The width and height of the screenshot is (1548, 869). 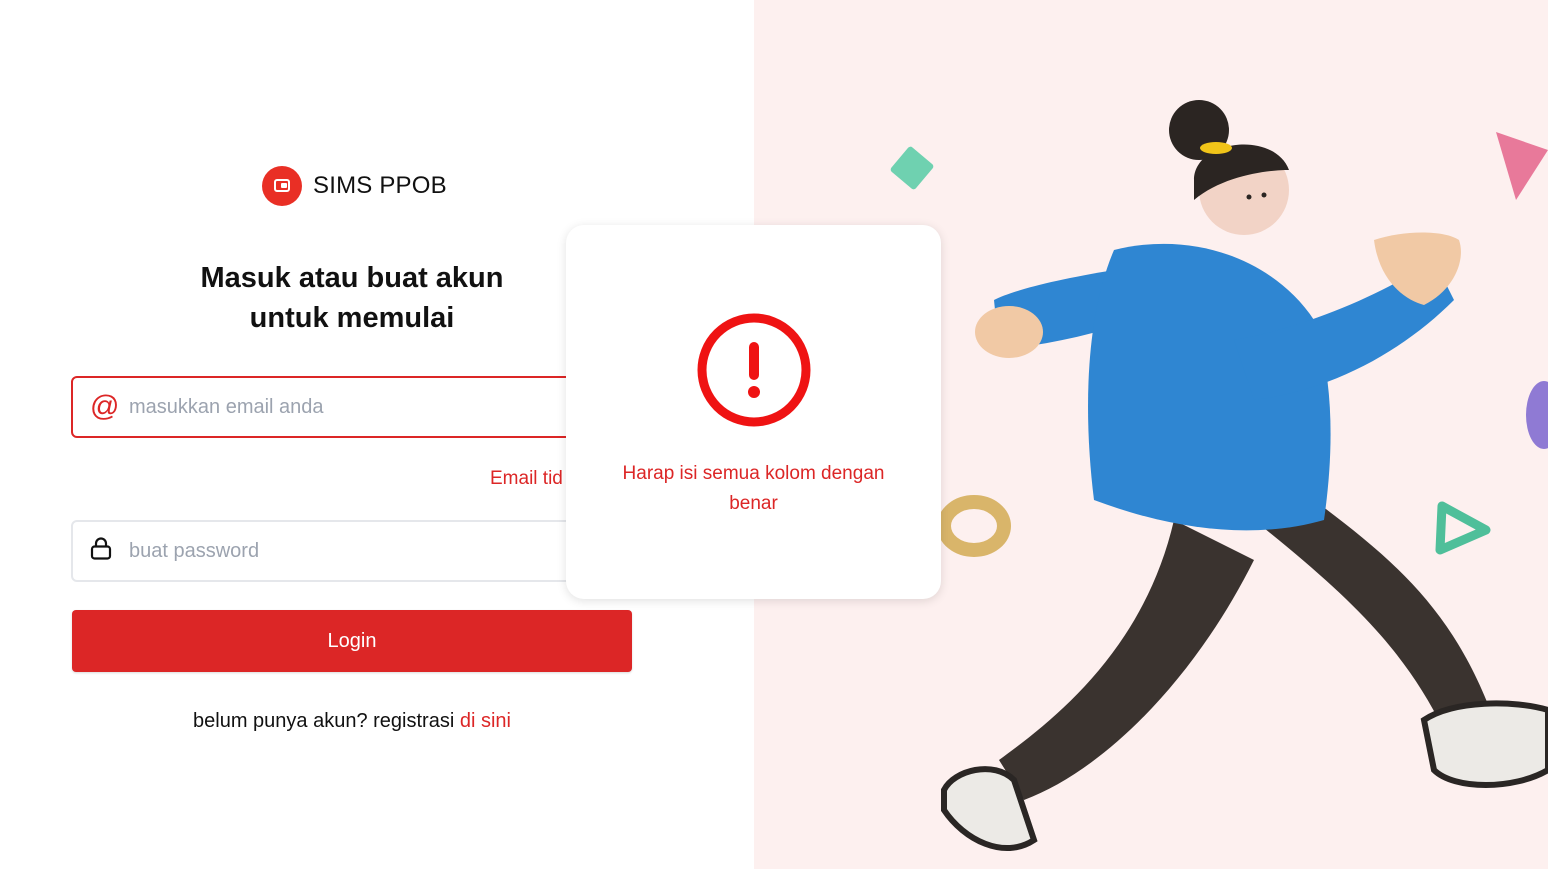 I want to click on password-field, so click(x=351, y=551).